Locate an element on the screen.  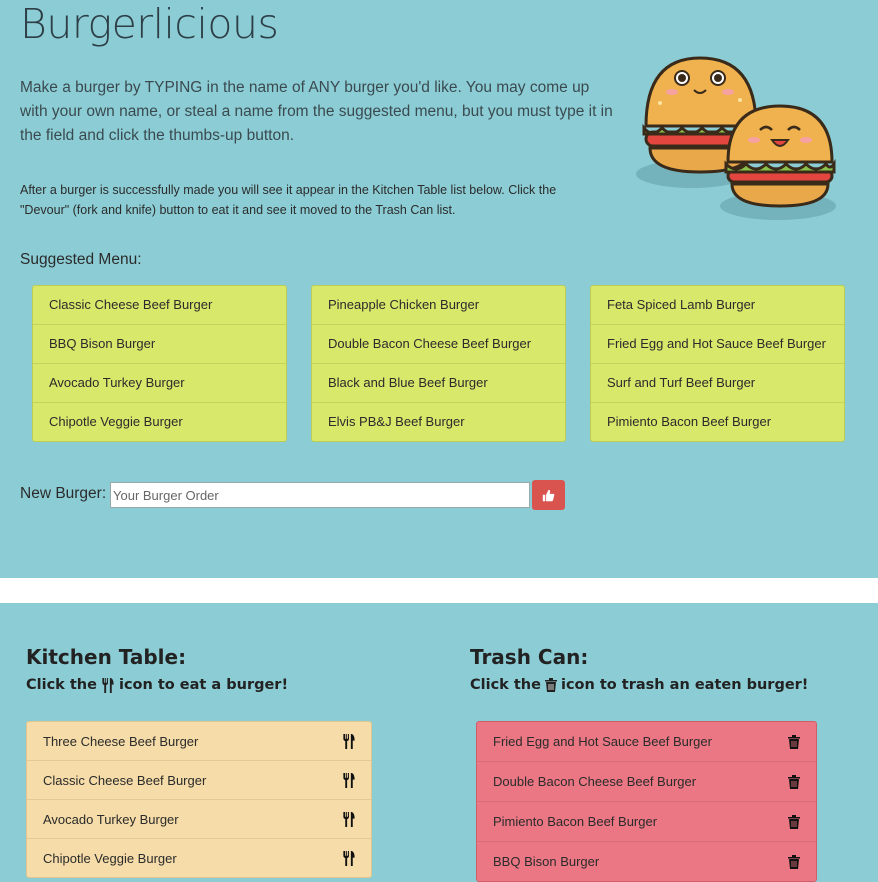
suggested-menu-label: Suggested Menu: is located at coordinates (81, 259).